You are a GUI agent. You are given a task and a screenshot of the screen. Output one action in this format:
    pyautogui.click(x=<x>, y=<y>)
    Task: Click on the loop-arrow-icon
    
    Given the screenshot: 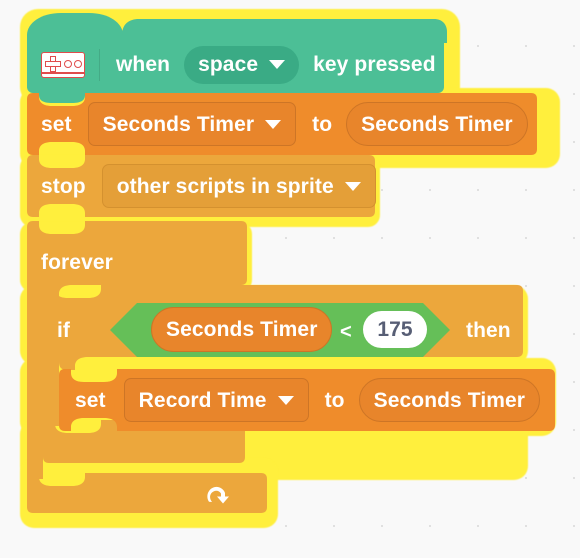 What is the action you would take?
    pyautogui.click(x=218, y=495)
    